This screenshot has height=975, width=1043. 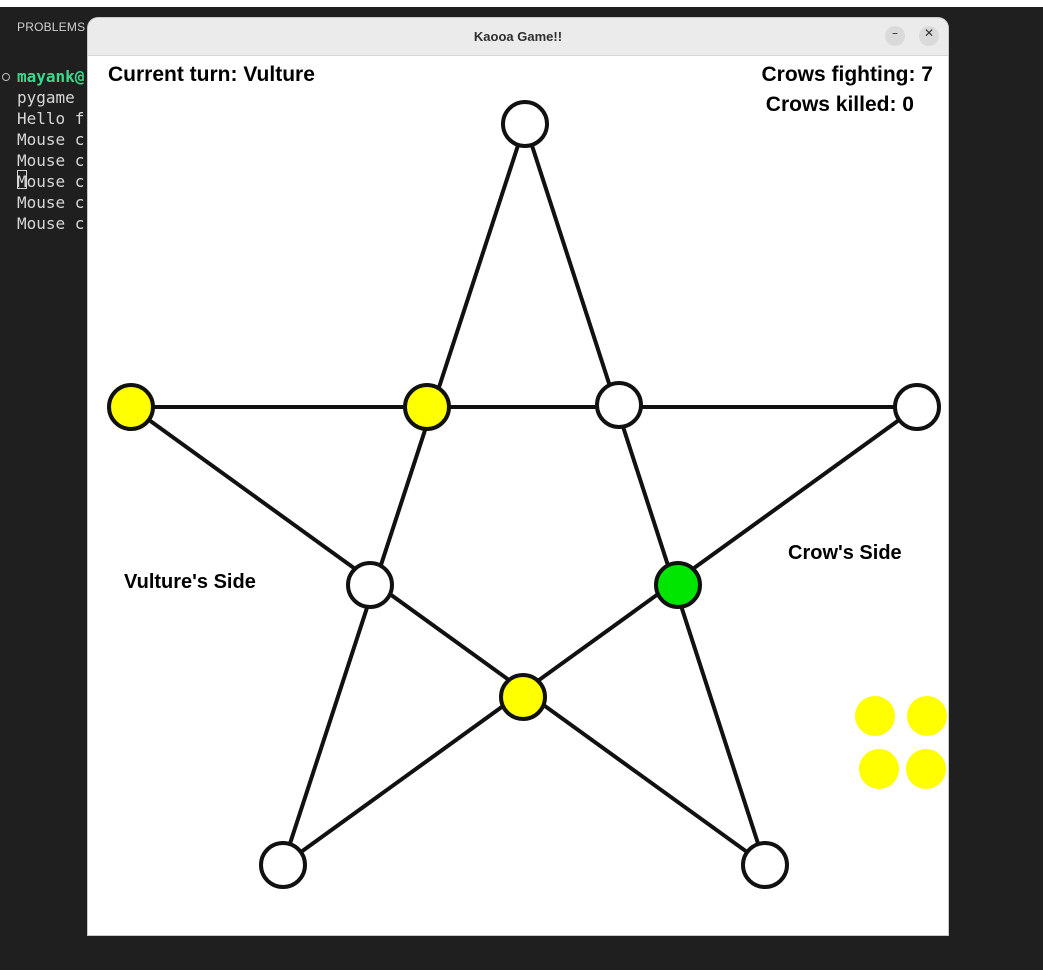 I want to click on window-titlebar: Kaooa Game!! – ✕, so click(x=518, y=37).